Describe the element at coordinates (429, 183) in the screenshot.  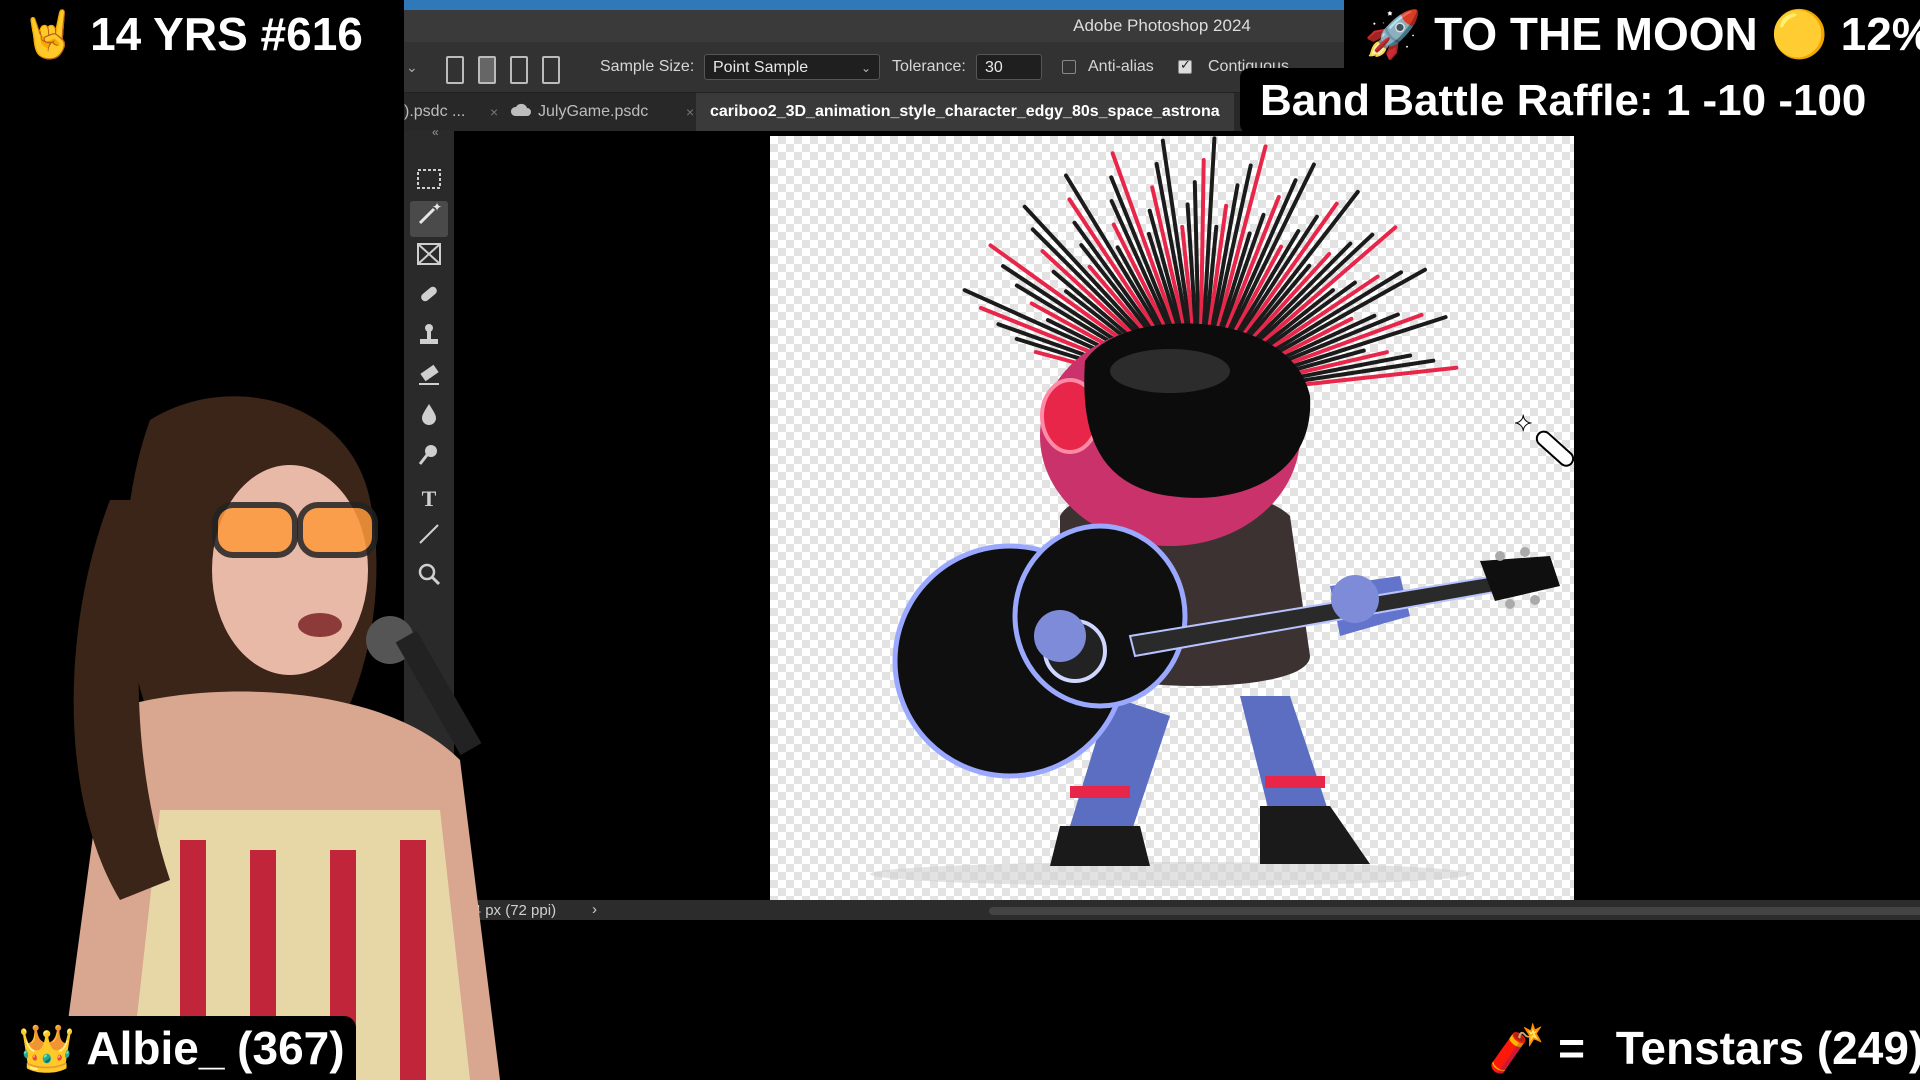
I see `marquee-icon` at that location.